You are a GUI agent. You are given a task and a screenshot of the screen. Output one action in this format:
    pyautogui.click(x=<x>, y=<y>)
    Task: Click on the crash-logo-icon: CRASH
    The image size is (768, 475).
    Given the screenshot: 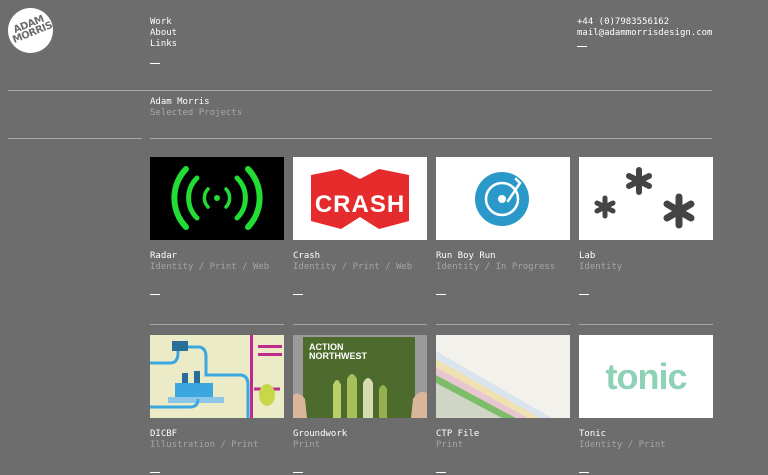 What is the action you would take?
    pyautogui.click(x=360, y=199)
    